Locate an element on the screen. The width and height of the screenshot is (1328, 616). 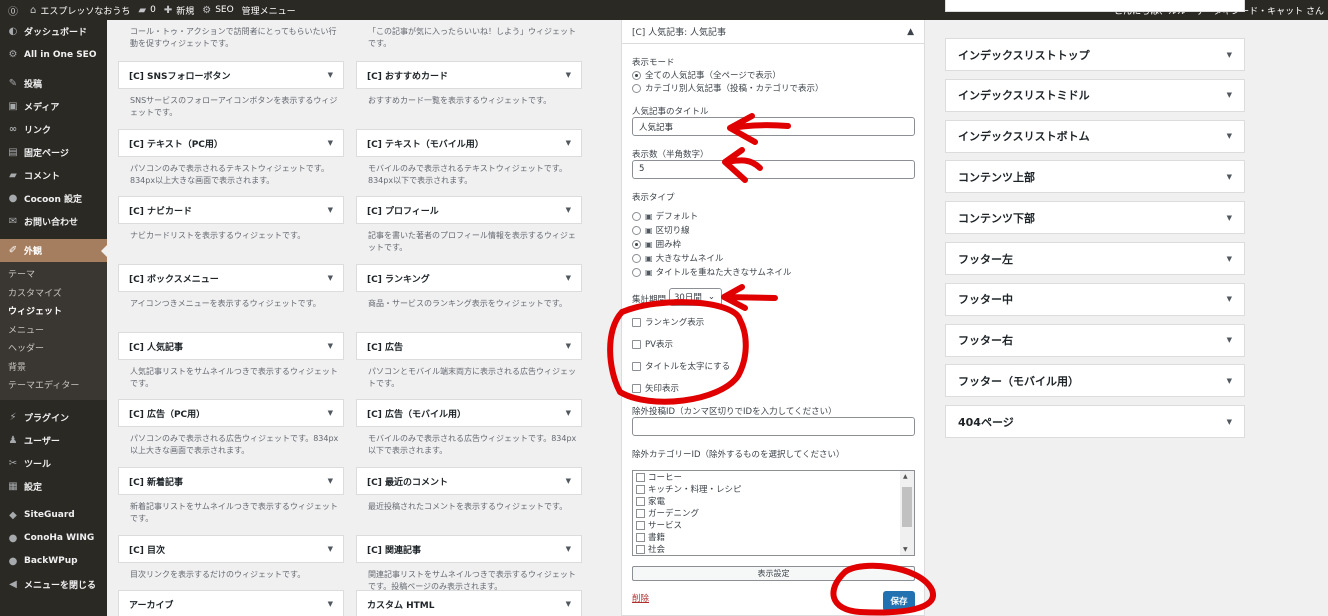
widget-title: [C] テキスト（PC用） ▼ is located at coordinates (231, 143).